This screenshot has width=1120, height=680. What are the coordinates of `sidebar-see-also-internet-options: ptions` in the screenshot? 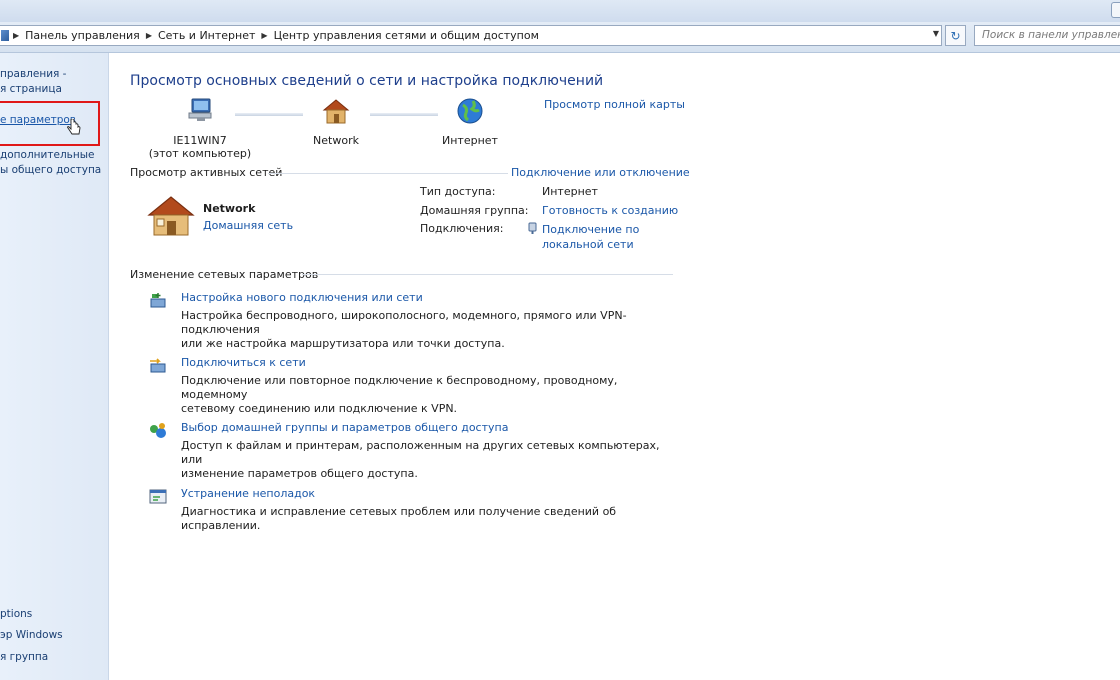 It's located at (54, 614).